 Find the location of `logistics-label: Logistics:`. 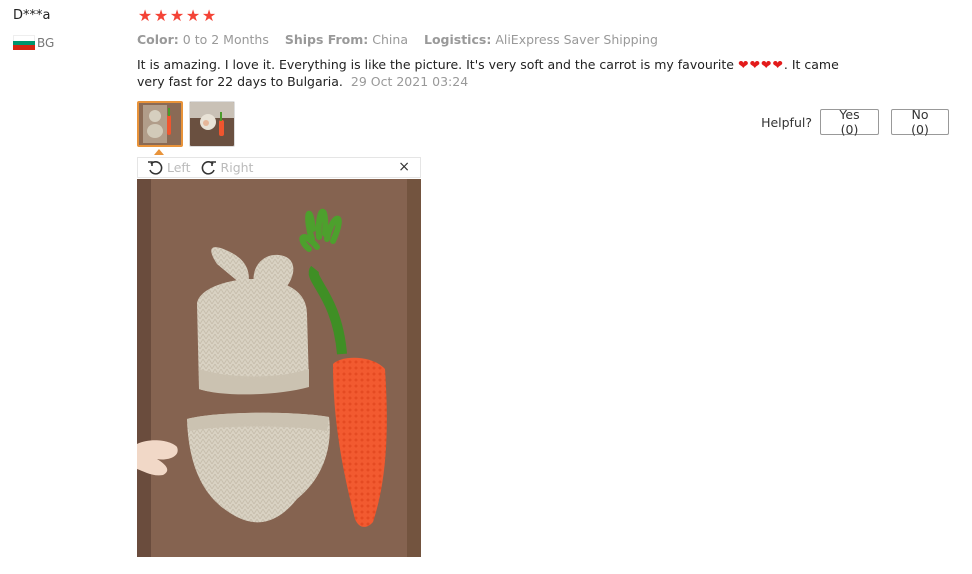

logistics-label: Logistics: is located at coordinates (457, 39).